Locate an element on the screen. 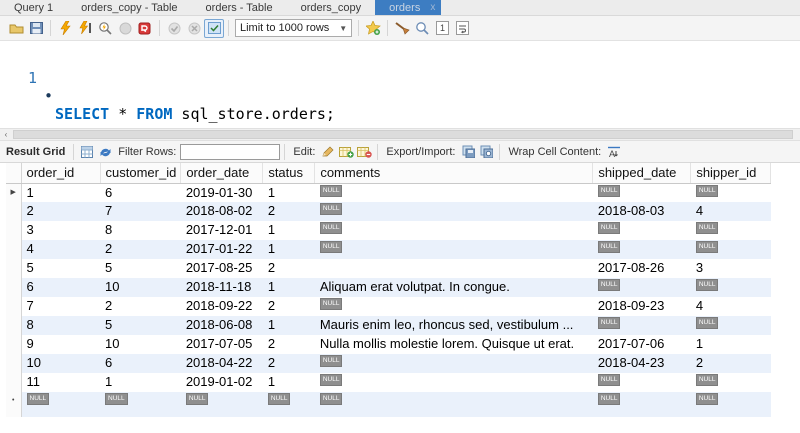 Image resolution: width=800 pixels, height=433 pixels. cell-status: NULL is located at coordinates (288, 404).